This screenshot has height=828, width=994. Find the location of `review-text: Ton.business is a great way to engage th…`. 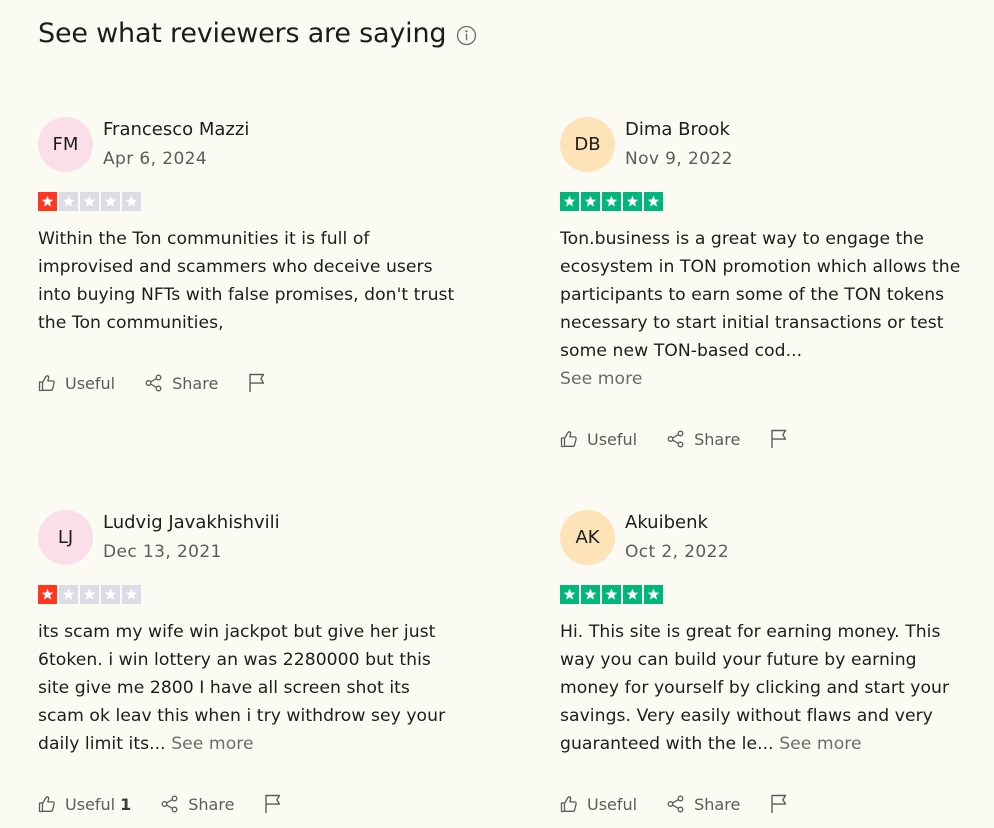

review-text: Ton.business is a great way to engage th… is located at coordinates (770, 309).